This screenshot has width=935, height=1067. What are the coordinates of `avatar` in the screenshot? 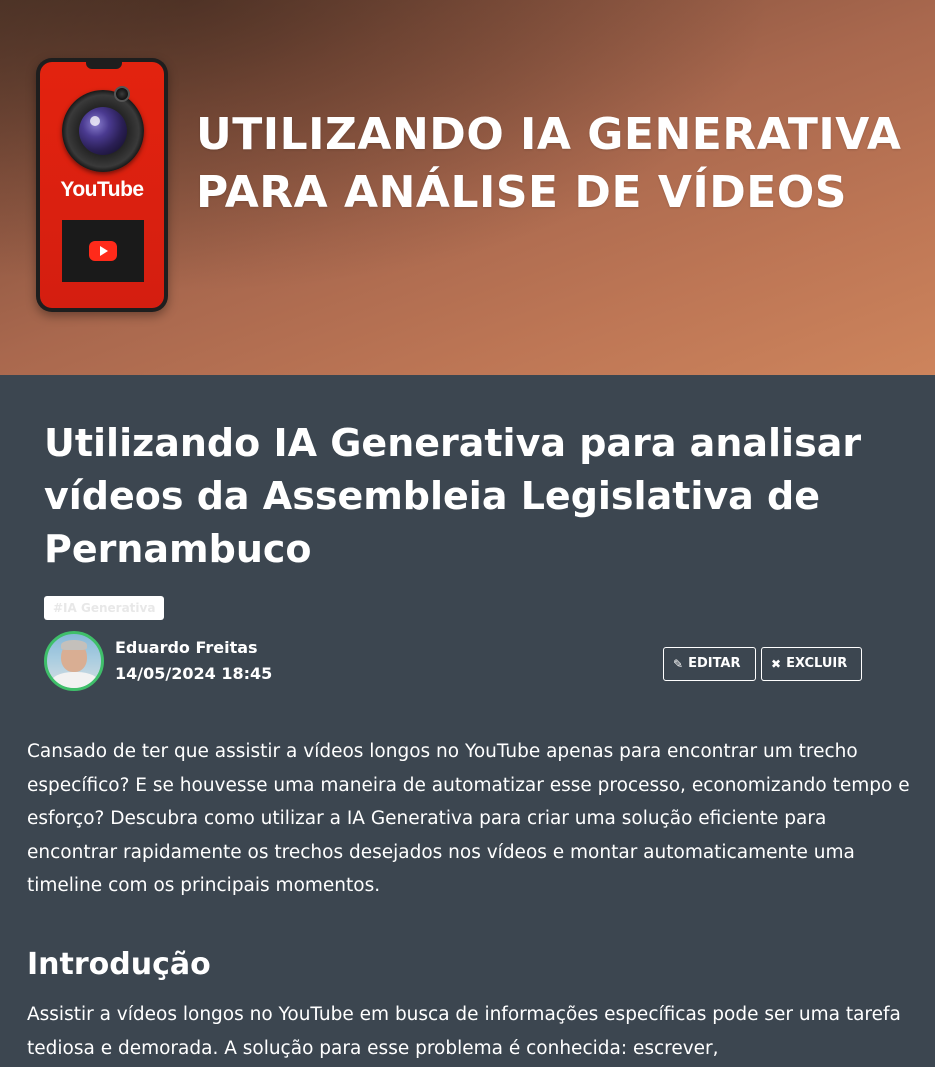 It's located at (74, 661).